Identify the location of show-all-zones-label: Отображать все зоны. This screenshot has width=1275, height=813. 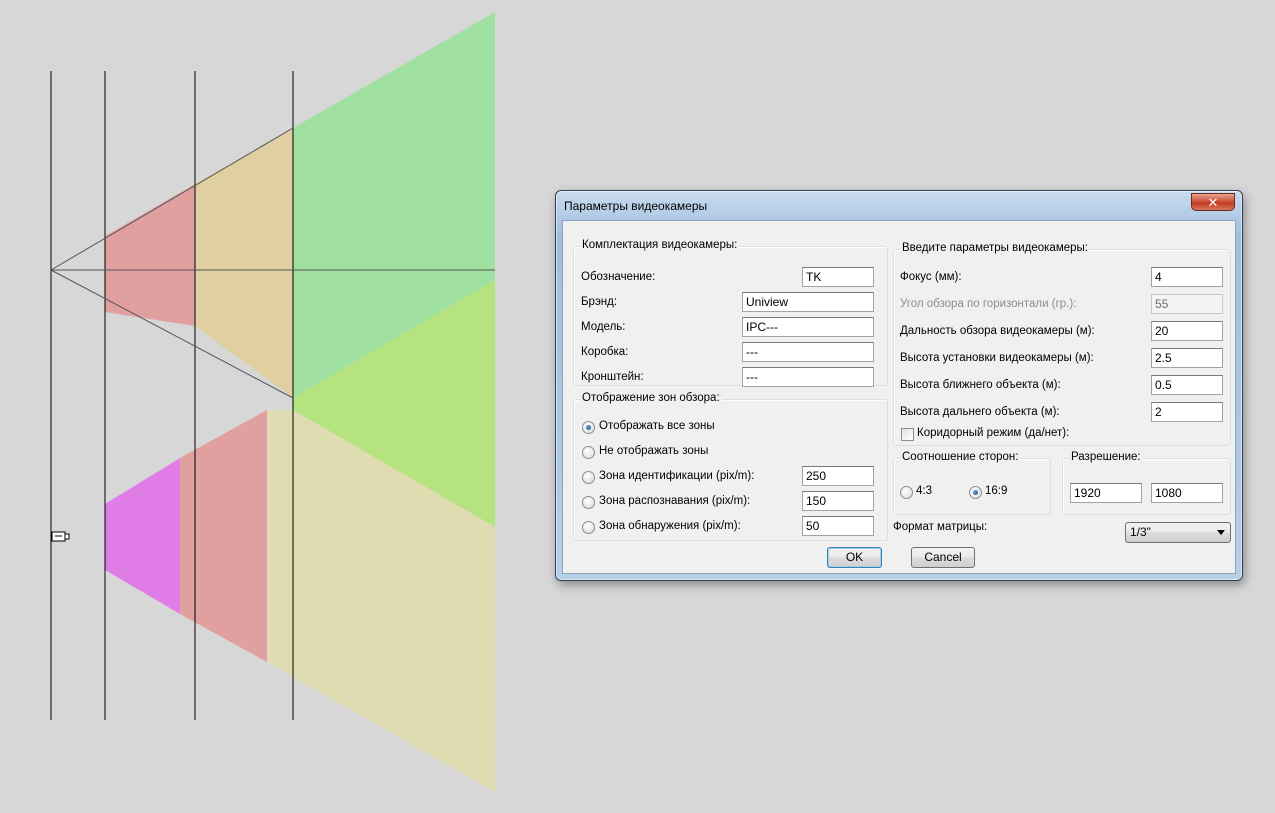
(657, 426).